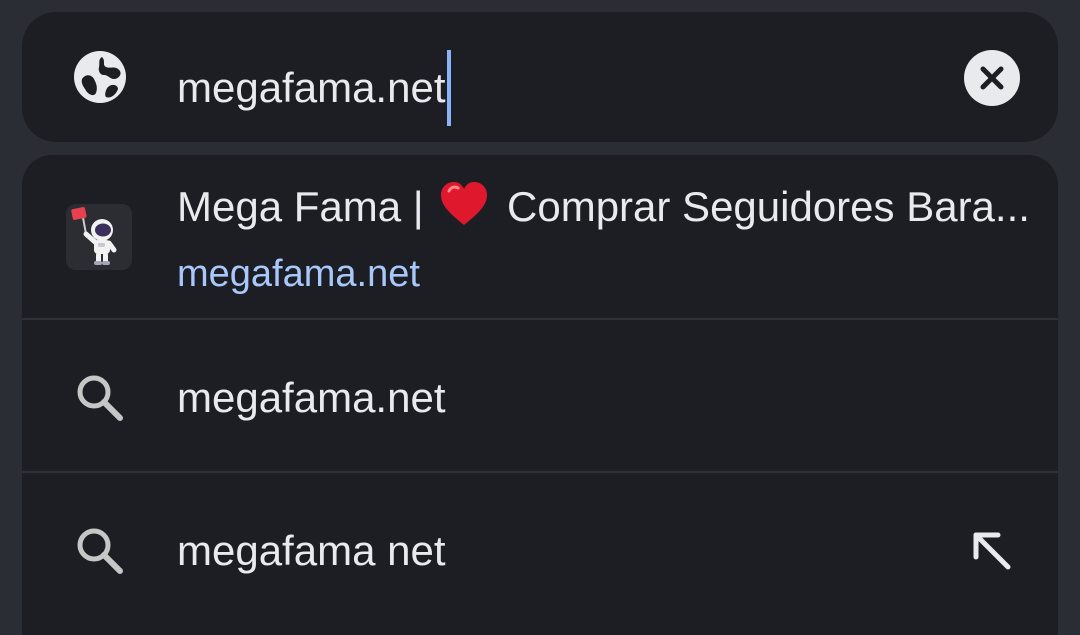  I want to click on suggestion-search-text: megafama.net, so click(311, 397).